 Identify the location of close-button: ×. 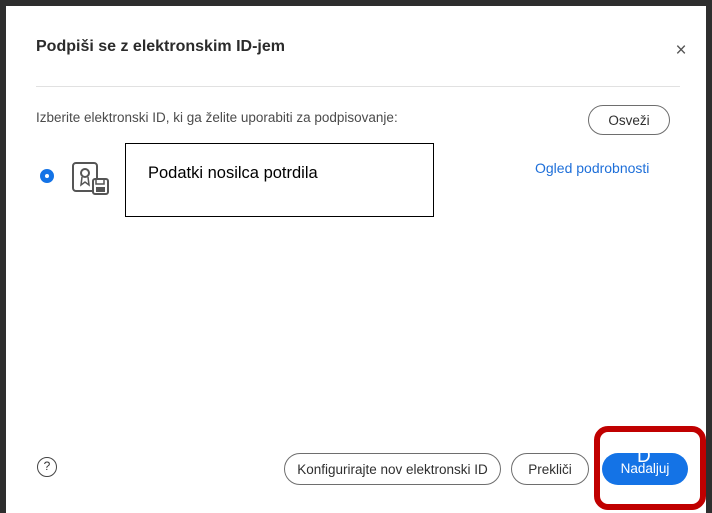
(681, 51).